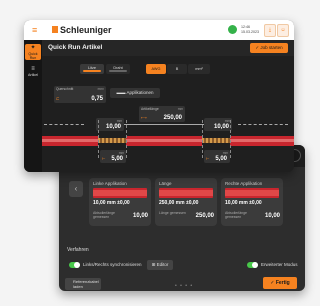 The height and width of the screenshot is (306, 320). Describe the element at coordinates (244, 183) in the screenshot. I see `card-title: Rechte Applikation` at that location.